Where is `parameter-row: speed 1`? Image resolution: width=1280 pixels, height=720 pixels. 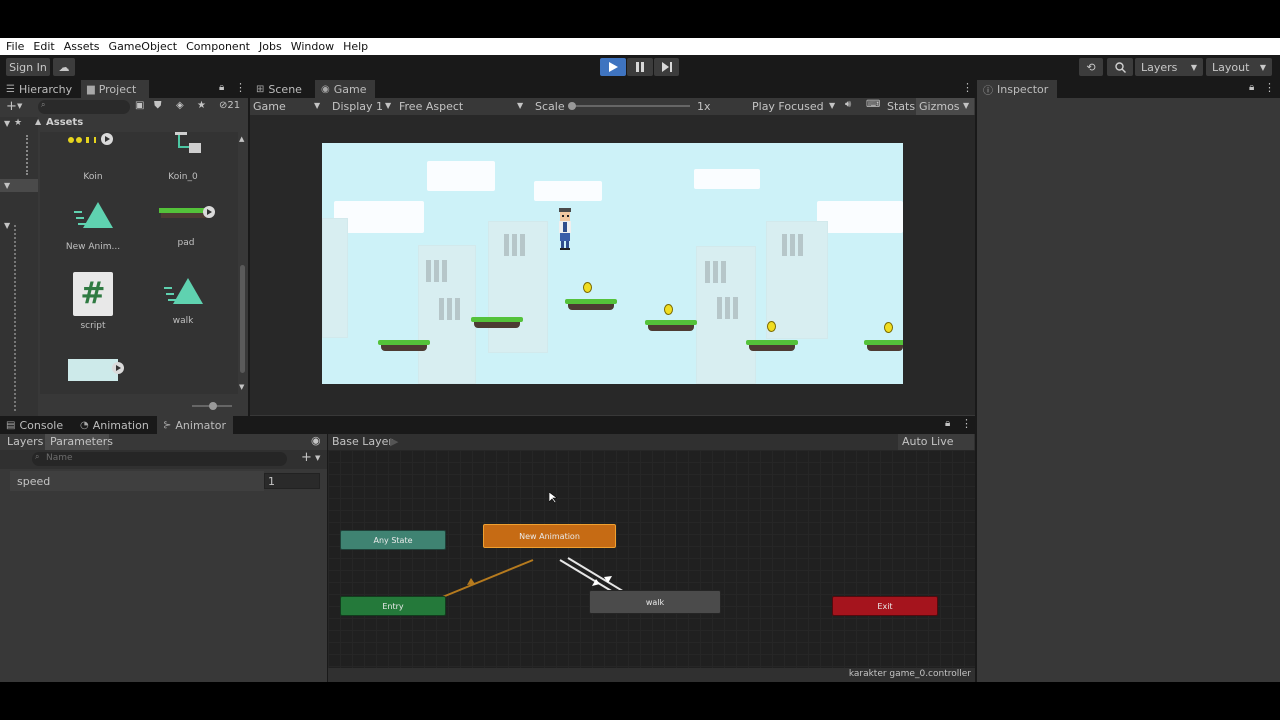 parameter-row: speed 1 is located at coordinates (163, 481).